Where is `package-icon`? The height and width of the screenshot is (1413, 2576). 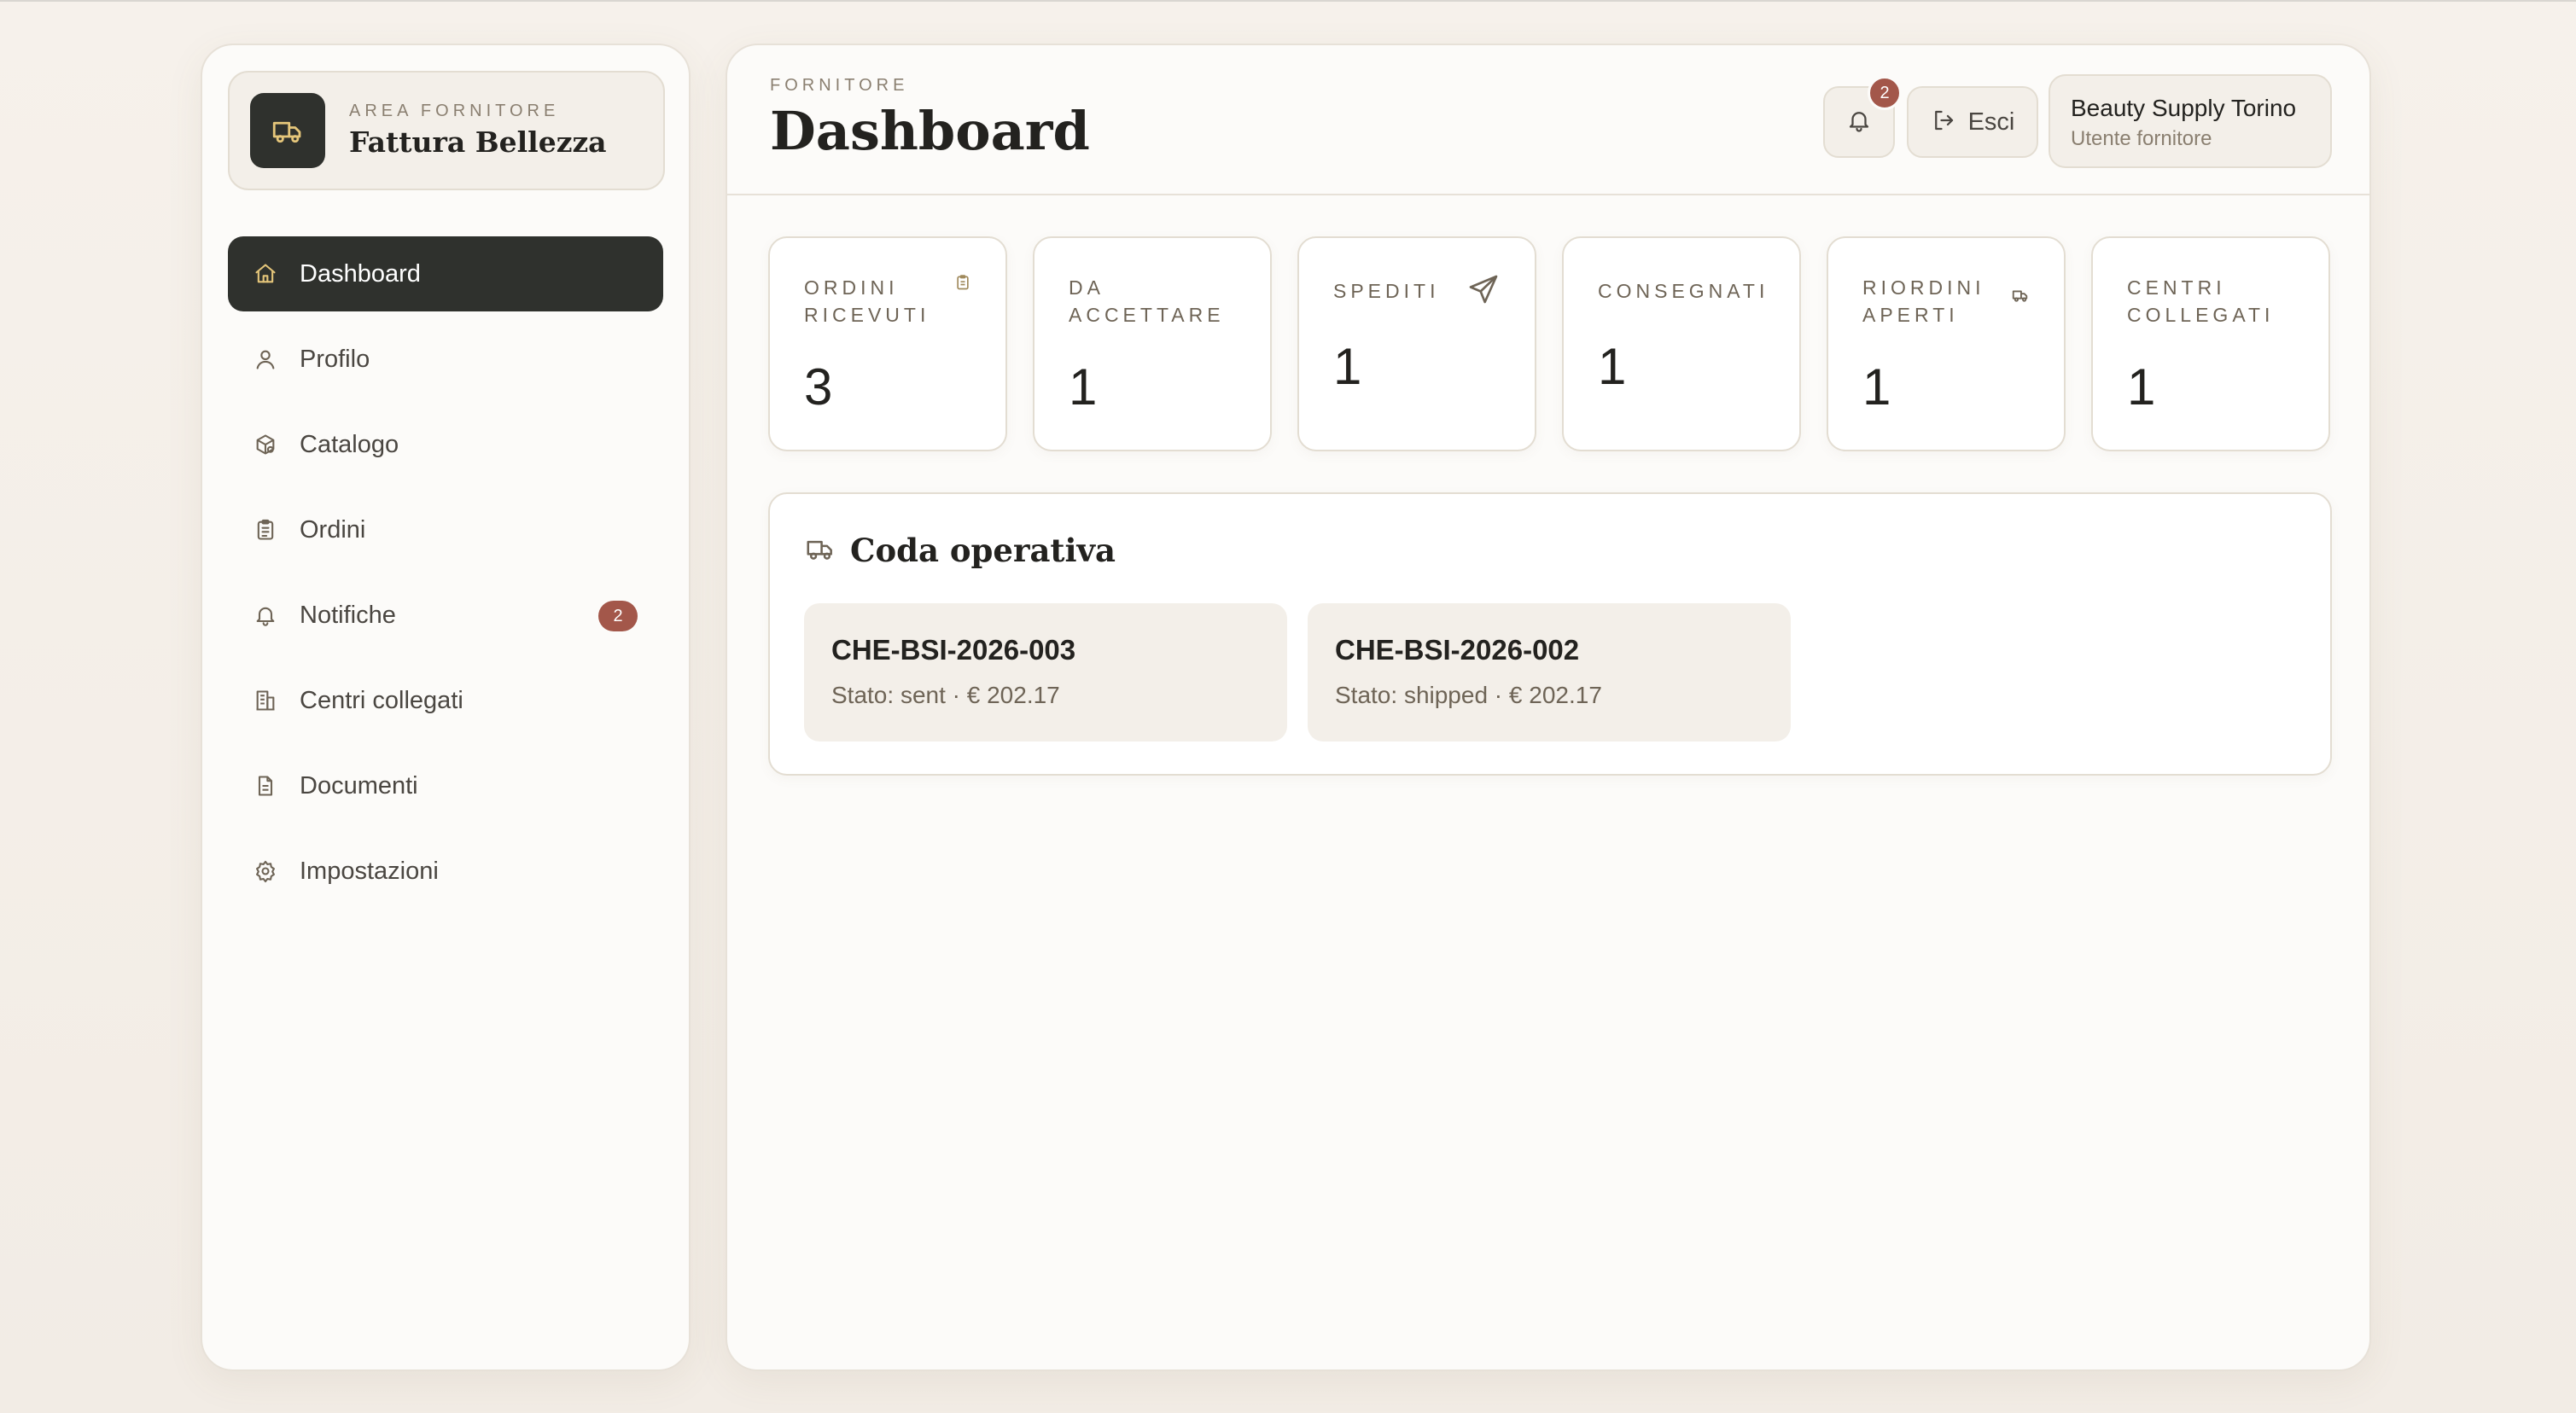 package-icon is located at coordinates (265, 445).